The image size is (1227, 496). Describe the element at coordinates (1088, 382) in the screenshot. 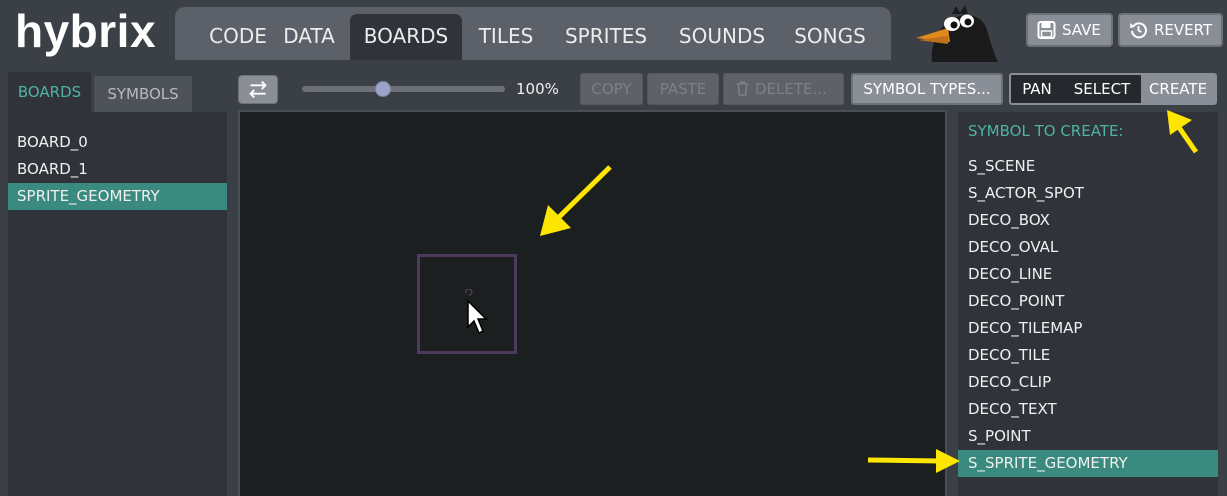

I see `symbol-item: DECO_CLIP` at that location.